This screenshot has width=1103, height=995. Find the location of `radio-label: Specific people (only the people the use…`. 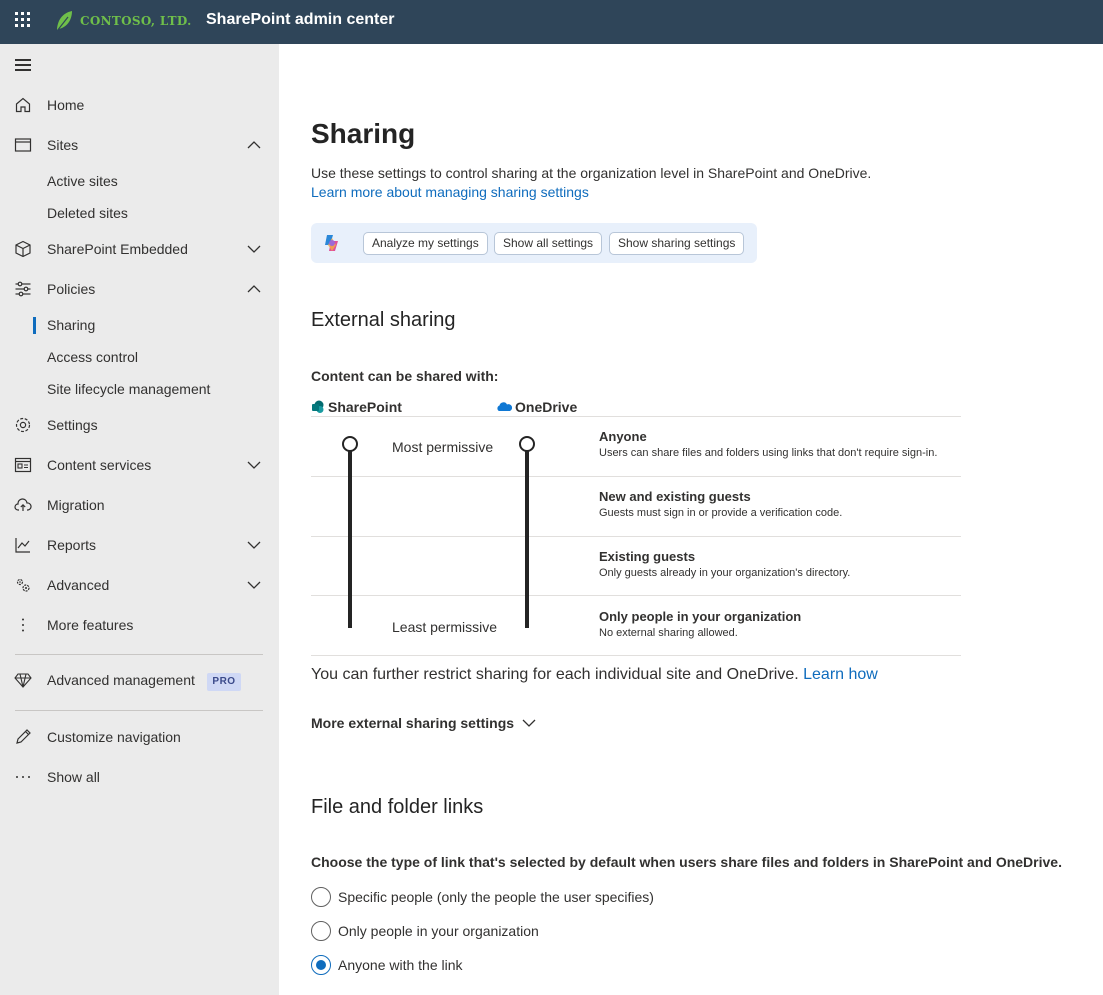

radio-label: Specific people (only the people the use… is located at coordinates (496, 897).